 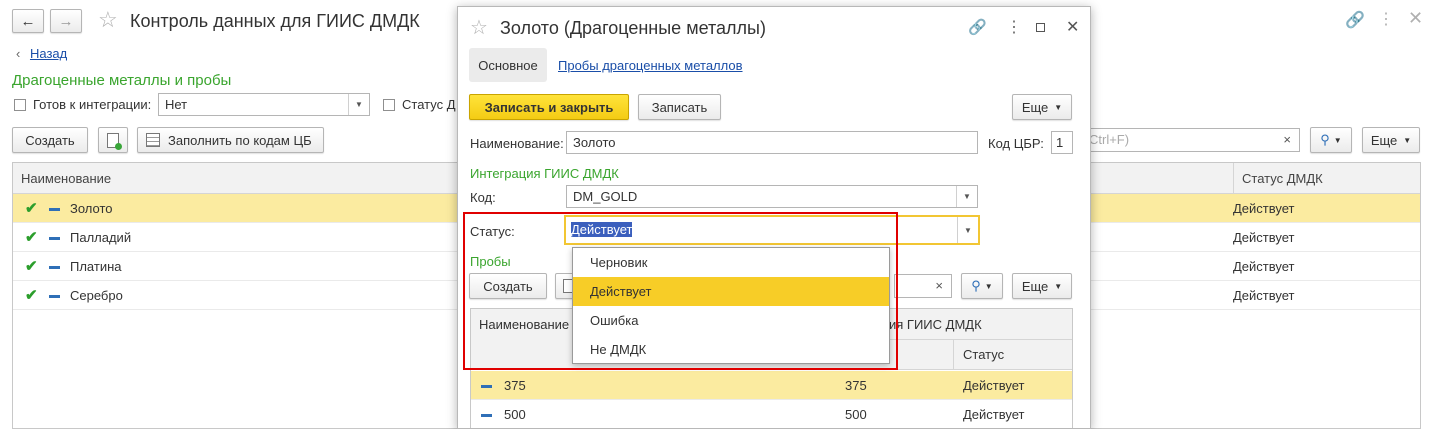 I want to click on name-field: Золото, so click(x=772, y=142).